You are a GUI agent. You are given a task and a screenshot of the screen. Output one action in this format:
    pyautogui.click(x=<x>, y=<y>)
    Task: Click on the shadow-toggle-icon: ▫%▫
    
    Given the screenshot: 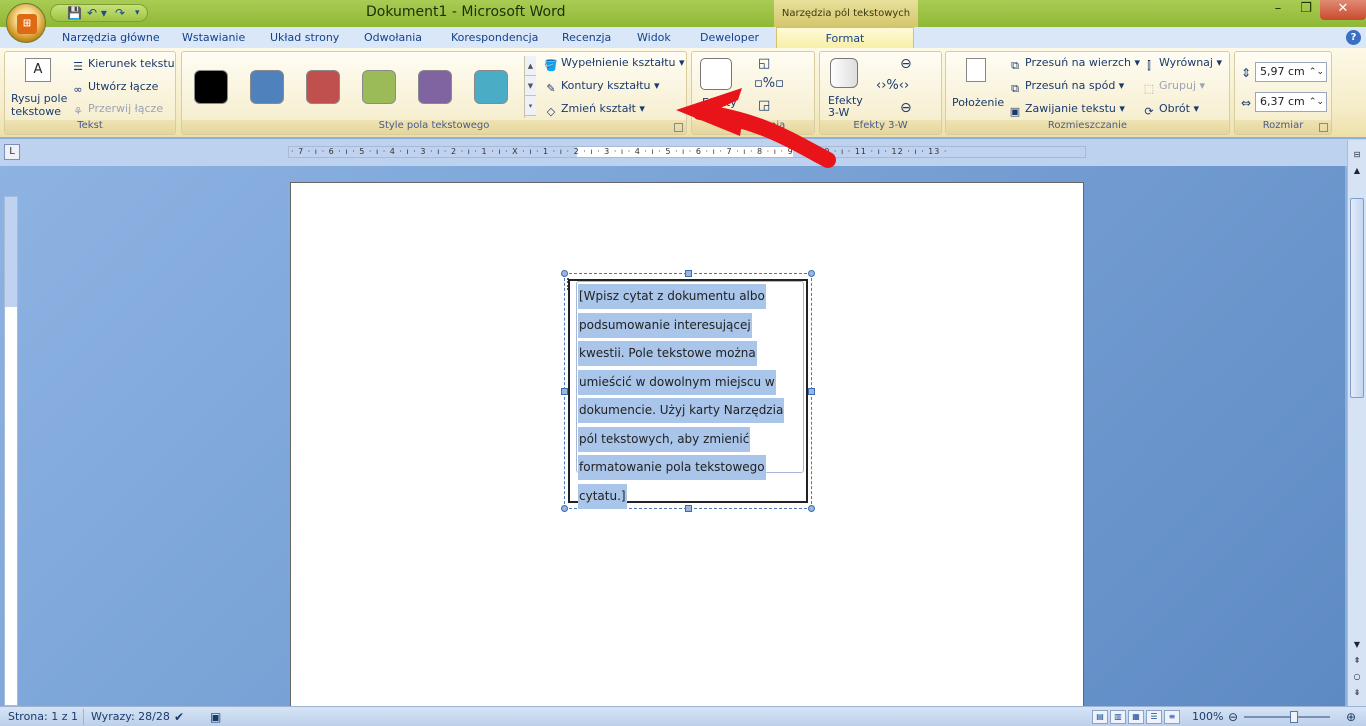 What is the action you would take?
    pyautogui.click(x=769, y=83)
    